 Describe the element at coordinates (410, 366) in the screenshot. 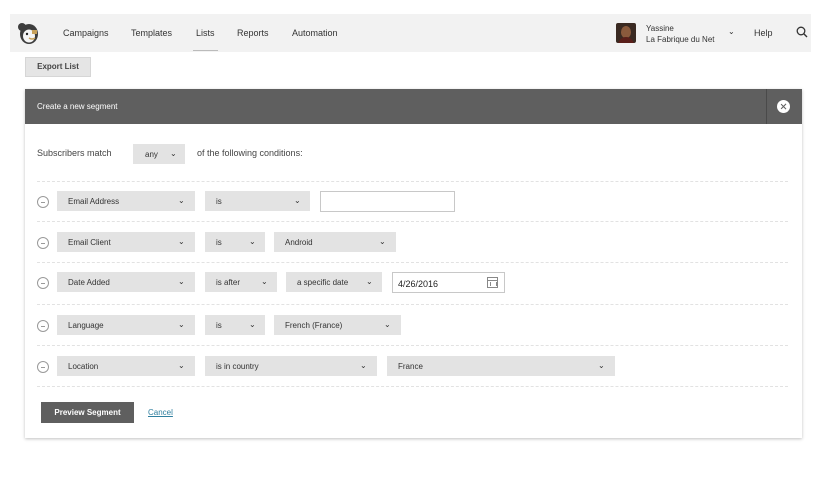

I see `condition-value: France` at that location.